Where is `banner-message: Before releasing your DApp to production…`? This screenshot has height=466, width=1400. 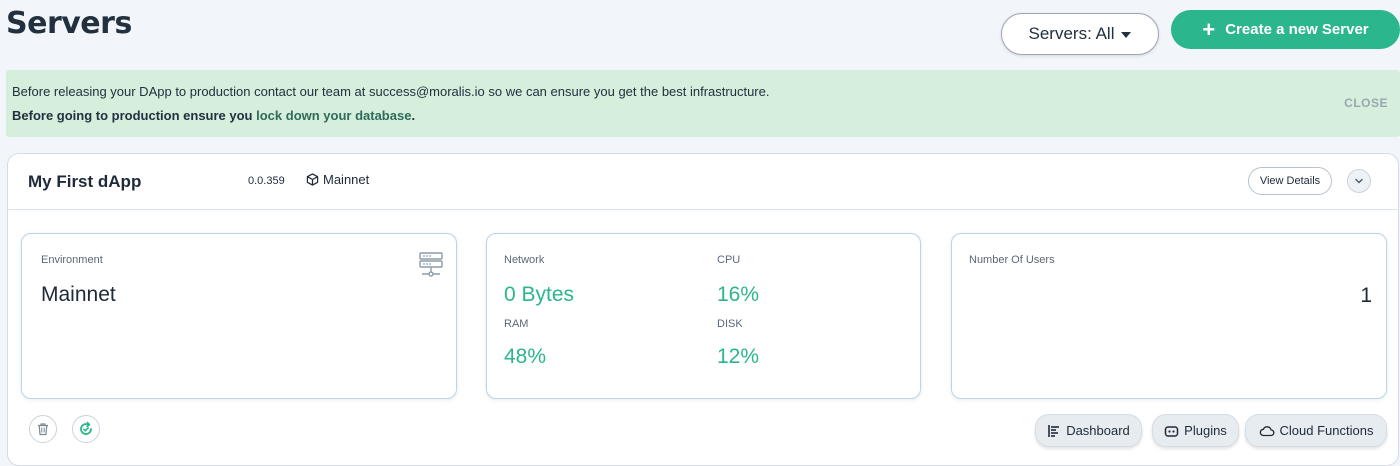
banner-message: Before releasing your DApp to production… is located at coordinates (391, 91).